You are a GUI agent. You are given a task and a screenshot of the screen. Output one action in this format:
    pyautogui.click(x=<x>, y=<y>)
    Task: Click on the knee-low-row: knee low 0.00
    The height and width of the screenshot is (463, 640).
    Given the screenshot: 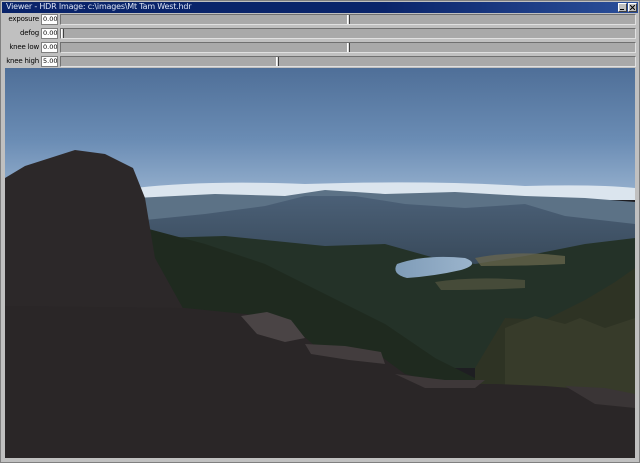 What is the action you would take?
    pyautogui.click(x=320, y=47)
    